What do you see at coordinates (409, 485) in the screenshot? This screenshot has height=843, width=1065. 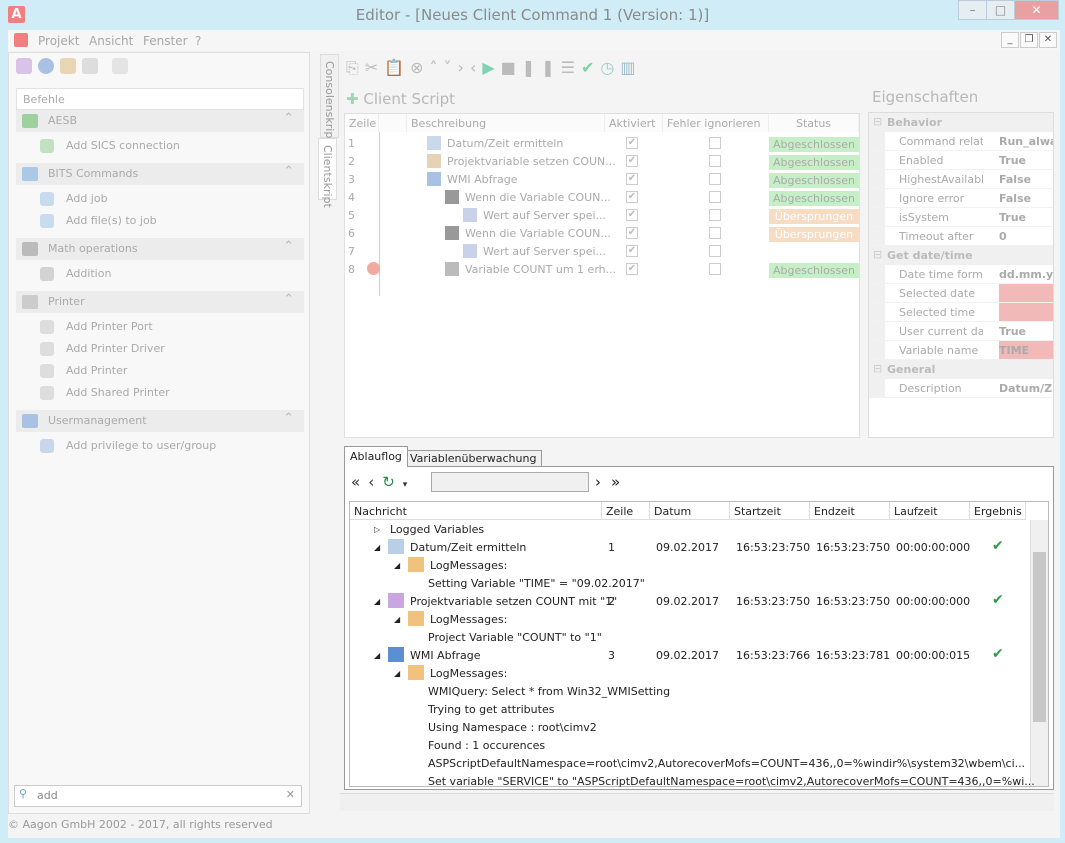 I see `dropdown-icon: ▾` at bounding box center [409, 485].